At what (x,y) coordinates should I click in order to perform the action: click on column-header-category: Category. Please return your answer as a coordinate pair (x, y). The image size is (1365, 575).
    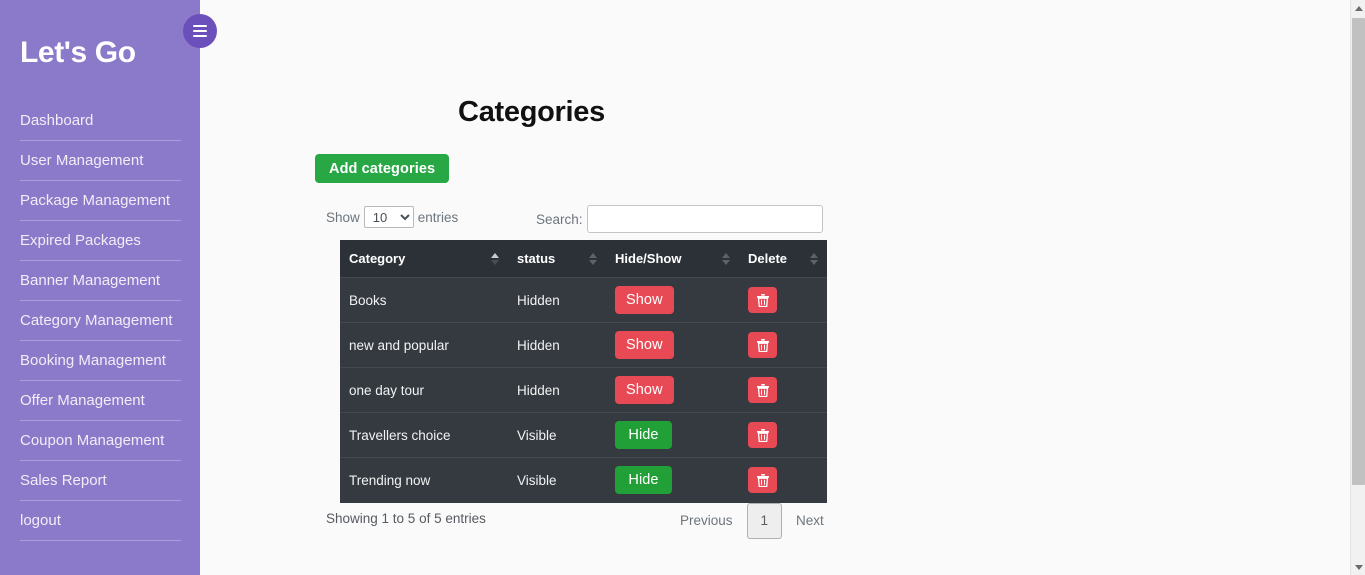
    Looking at the image, I should click on (424, 259).